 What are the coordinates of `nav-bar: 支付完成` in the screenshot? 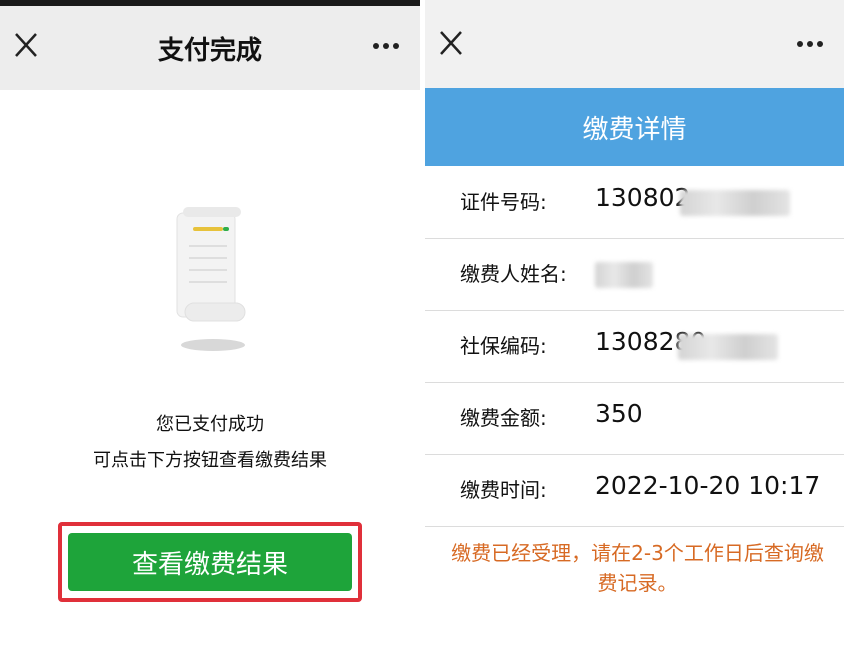 It's located at (210, 48).